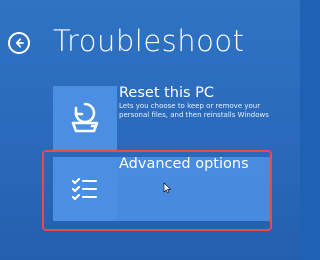  What do you see at coordinates (167, 188) in the screenshot?
I see `mouse-cursor-icon` at bounding box center [167, 188].